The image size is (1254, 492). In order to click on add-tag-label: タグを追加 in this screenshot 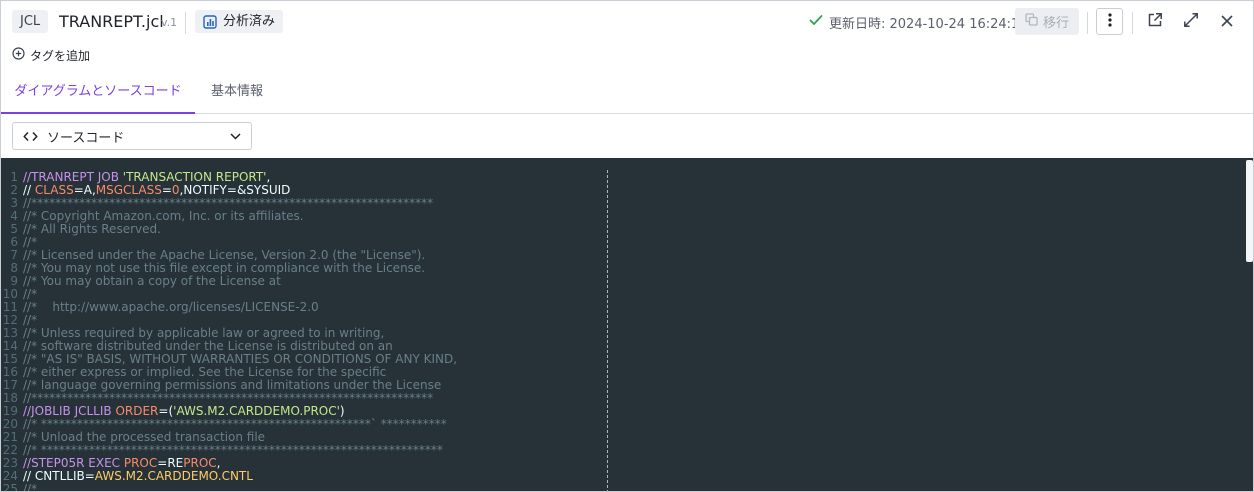, I will do `click(60, 55)`.